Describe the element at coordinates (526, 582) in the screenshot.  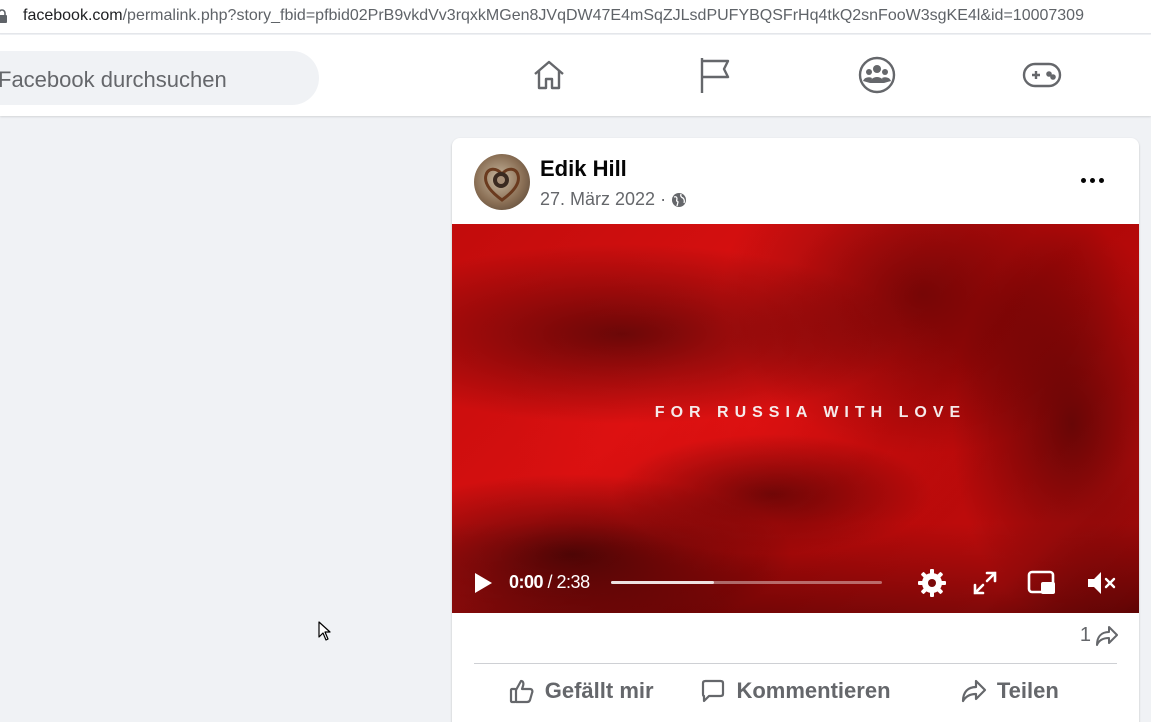
I see `current-time: 0:00` at that location.